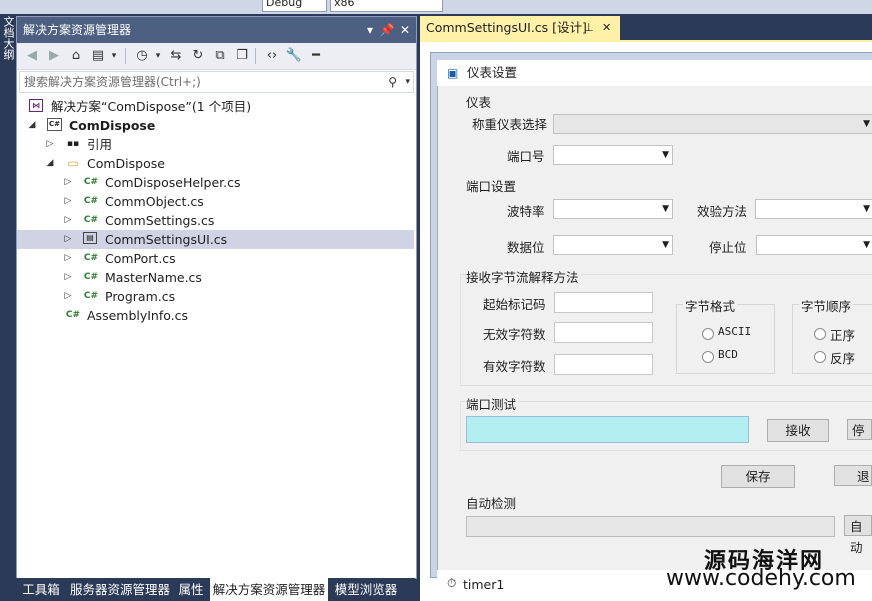  Describe the element at coordinates (613, 245) in the screenshot. I see `databits-combo: ▼` at that location.